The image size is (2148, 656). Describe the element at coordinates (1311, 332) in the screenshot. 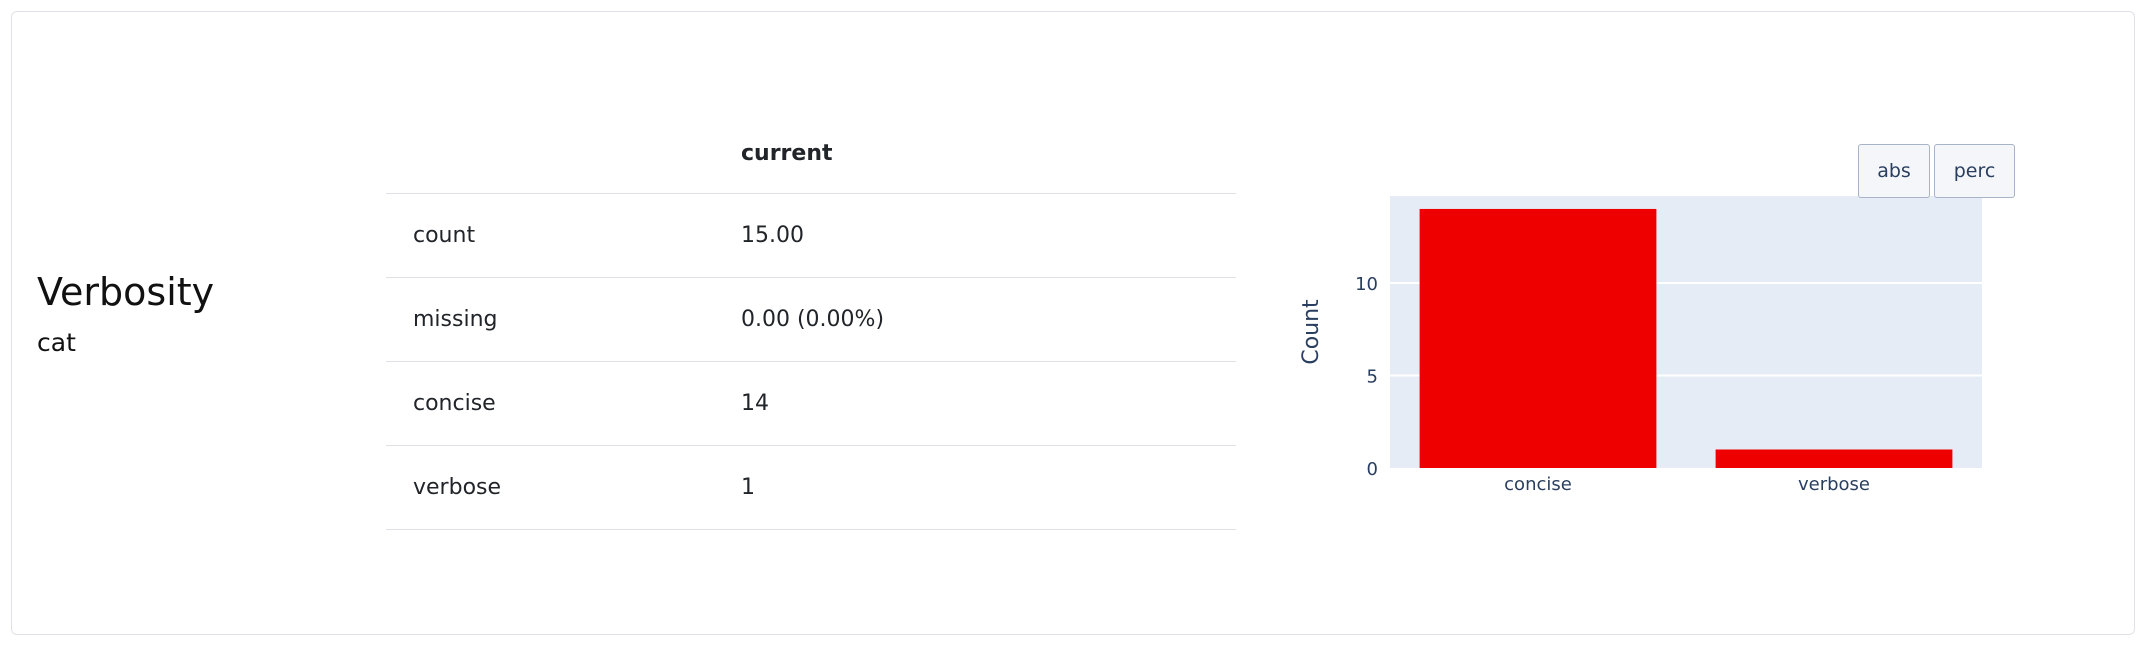

I see `y-axis-label: Count` at that location.